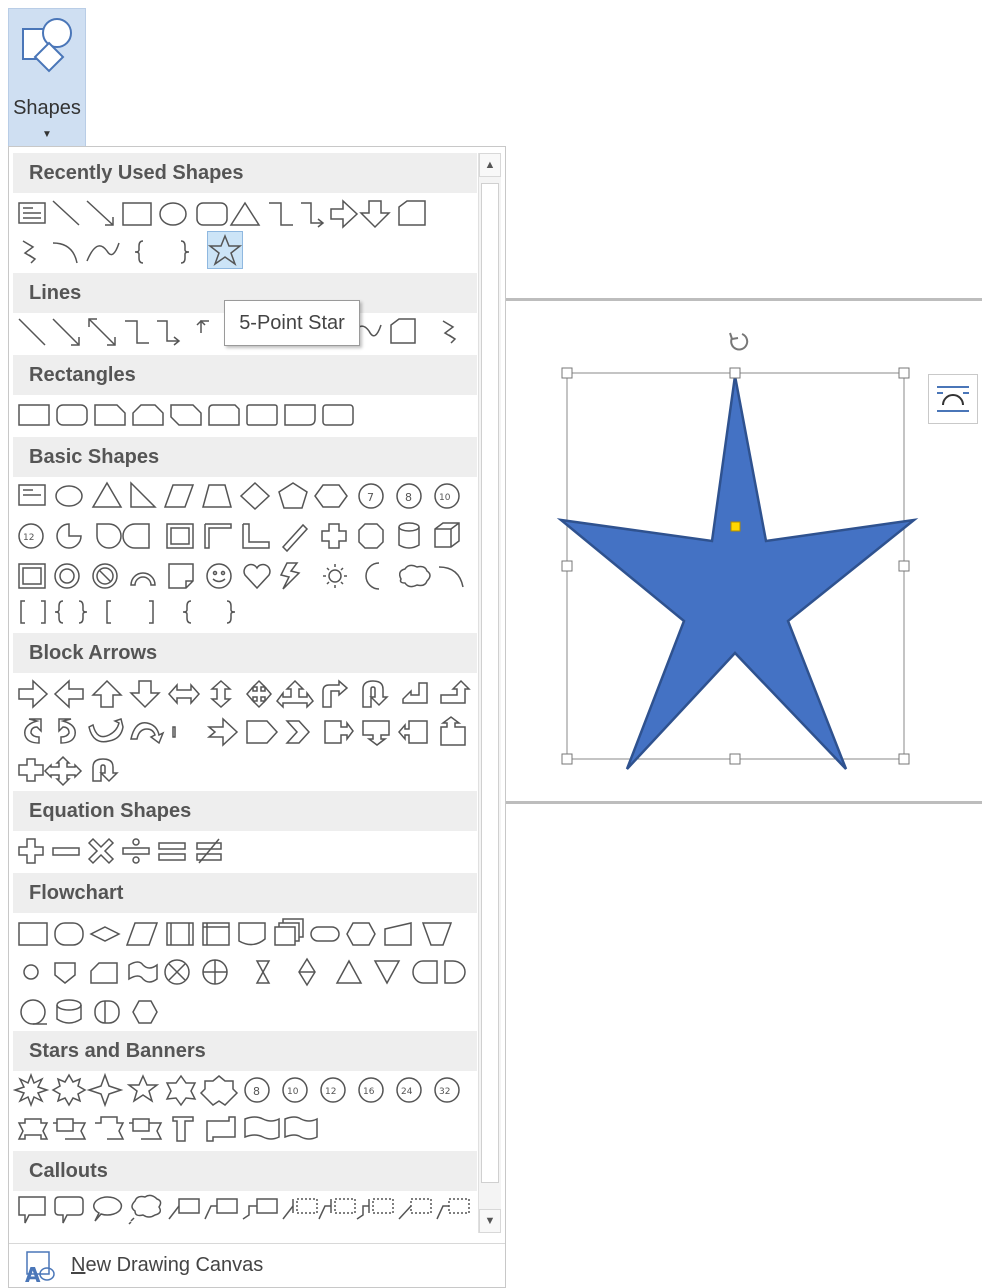  Describe the element at coordinates (245, 375) in the screenshot. I see `section-rectangles: Rectangles` at that location.